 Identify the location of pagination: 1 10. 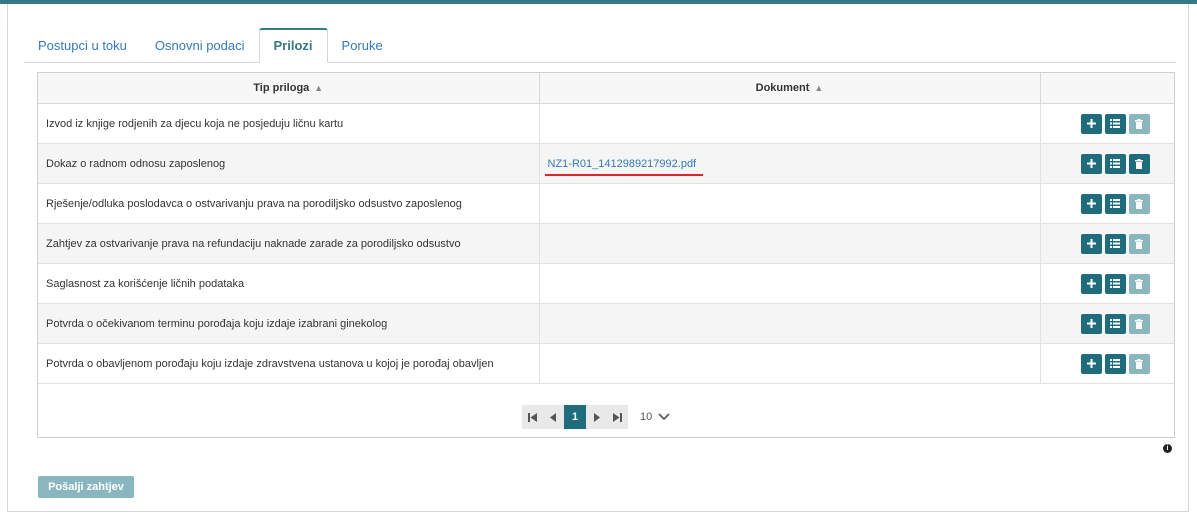
(606, 417).